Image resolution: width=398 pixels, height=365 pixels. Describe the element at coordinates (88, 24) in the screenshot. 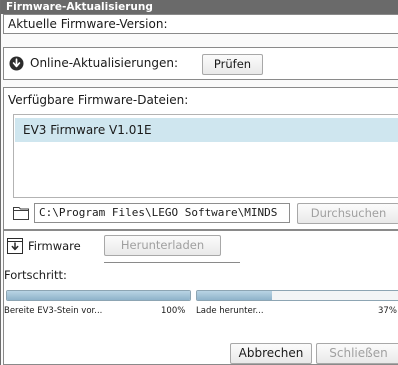

I see `current-version-label: Aktuelle Firmware-Version:` at that location.